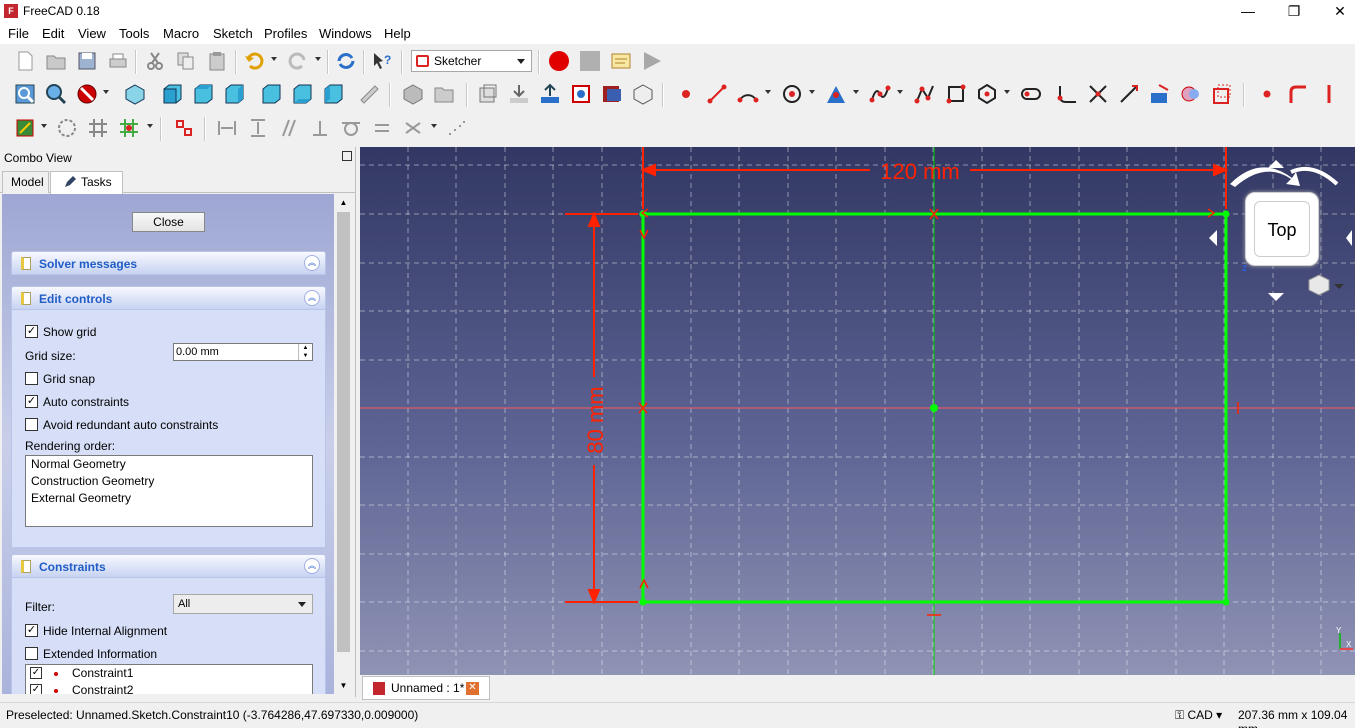  Describe the element at coordinates (1294, 11) in the screenshot. I see `maximize-button: ❐` at that location.